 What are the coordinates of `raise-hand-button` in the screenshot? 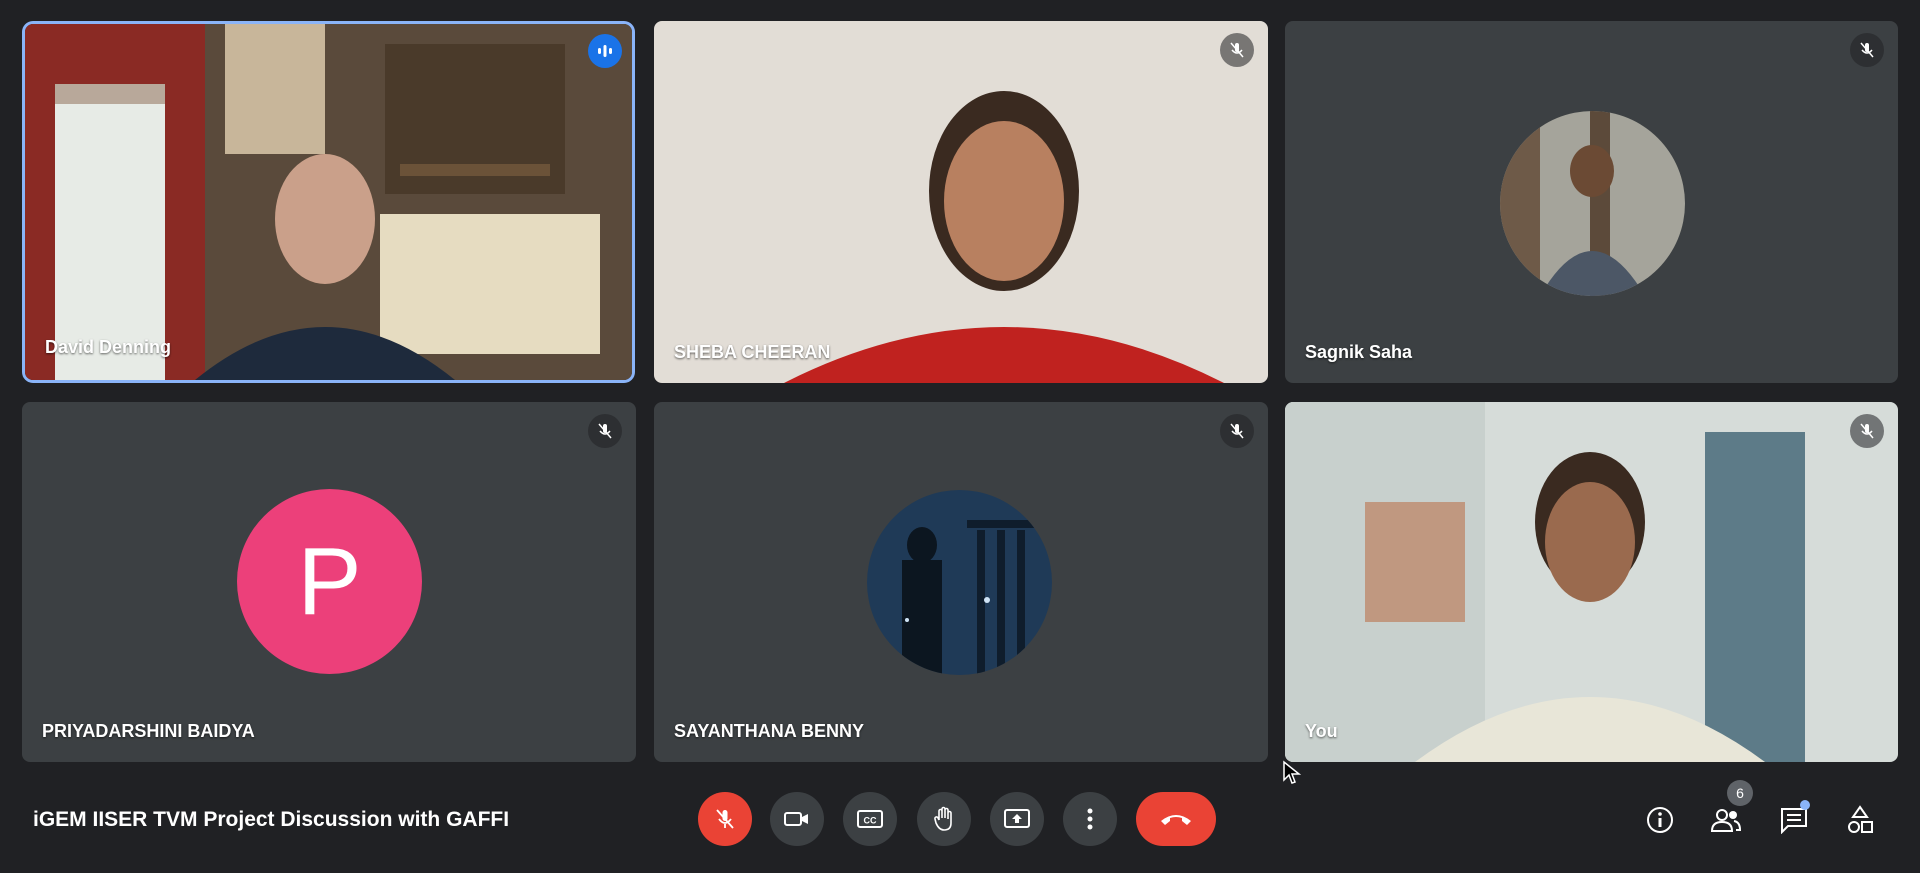 It's located at (944, 819).